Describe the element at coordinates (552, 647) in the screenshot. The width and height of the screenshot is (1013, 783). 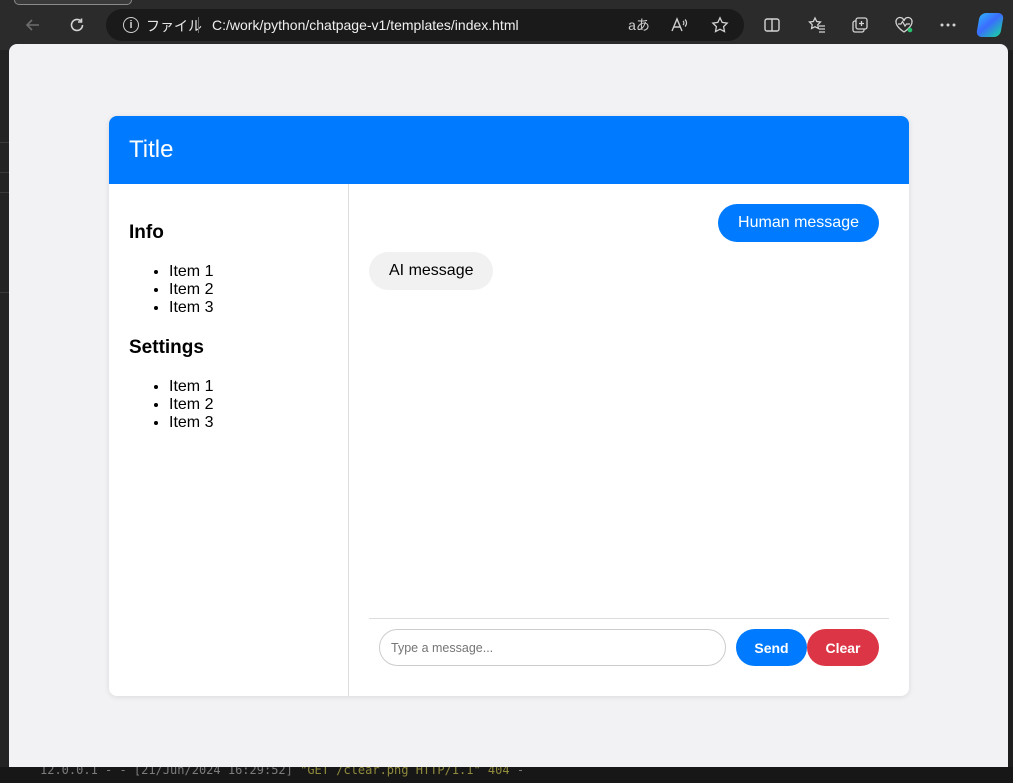
I see `message-input` at that location.